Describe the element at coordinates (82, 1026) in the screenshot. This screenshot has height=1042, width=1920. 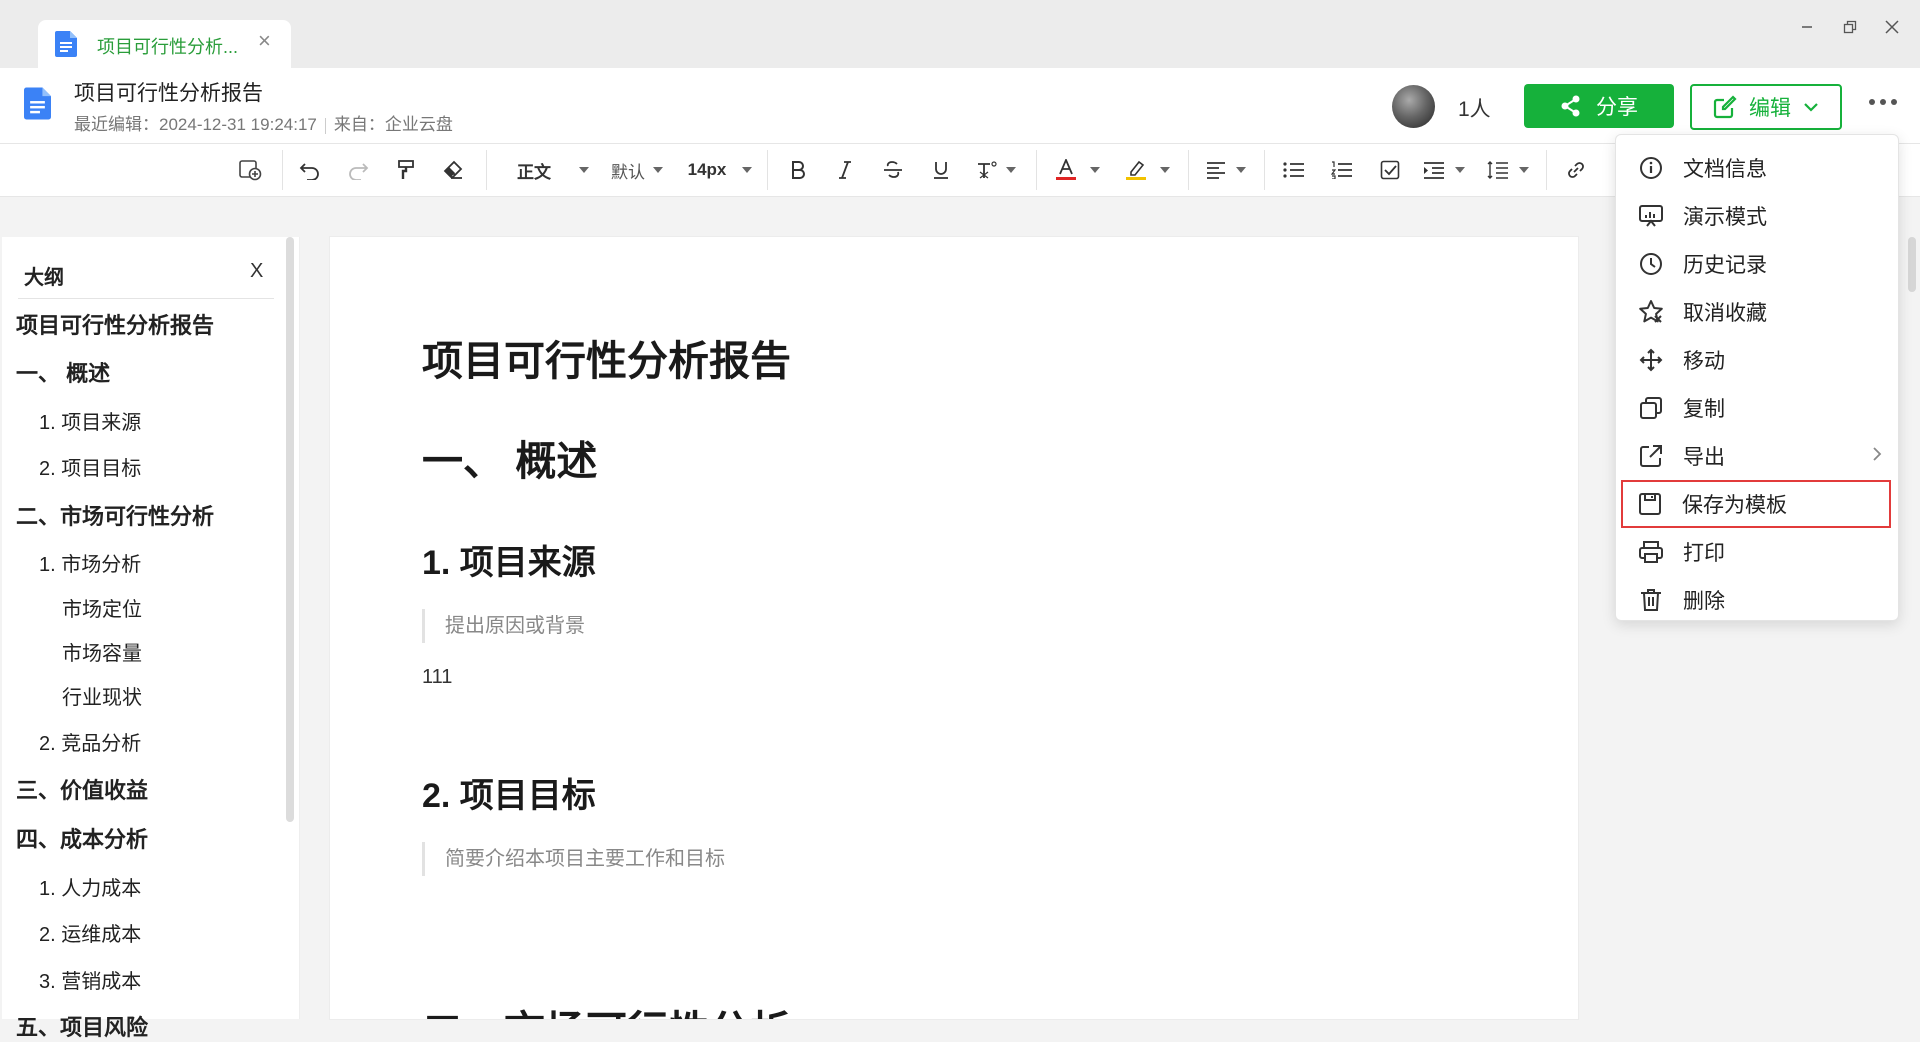
I see `outline-item: 五、项目风险` at that location.